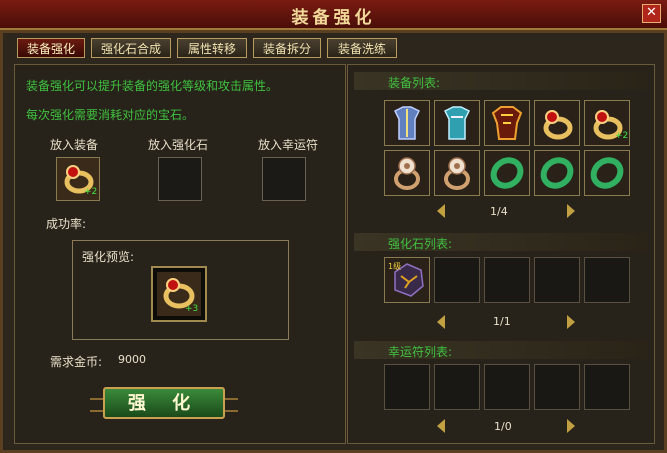 This screenshot has height=453, width=667. I want to click on stone-next-arrow-icon, so click(571, 322).